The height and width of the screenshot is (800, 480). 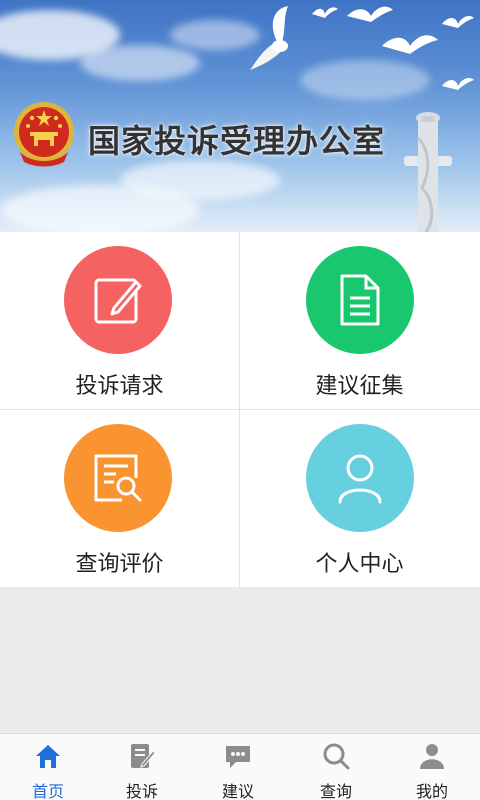 I want to click on tab-suggestion: 建议, so click(x=238, y=767).